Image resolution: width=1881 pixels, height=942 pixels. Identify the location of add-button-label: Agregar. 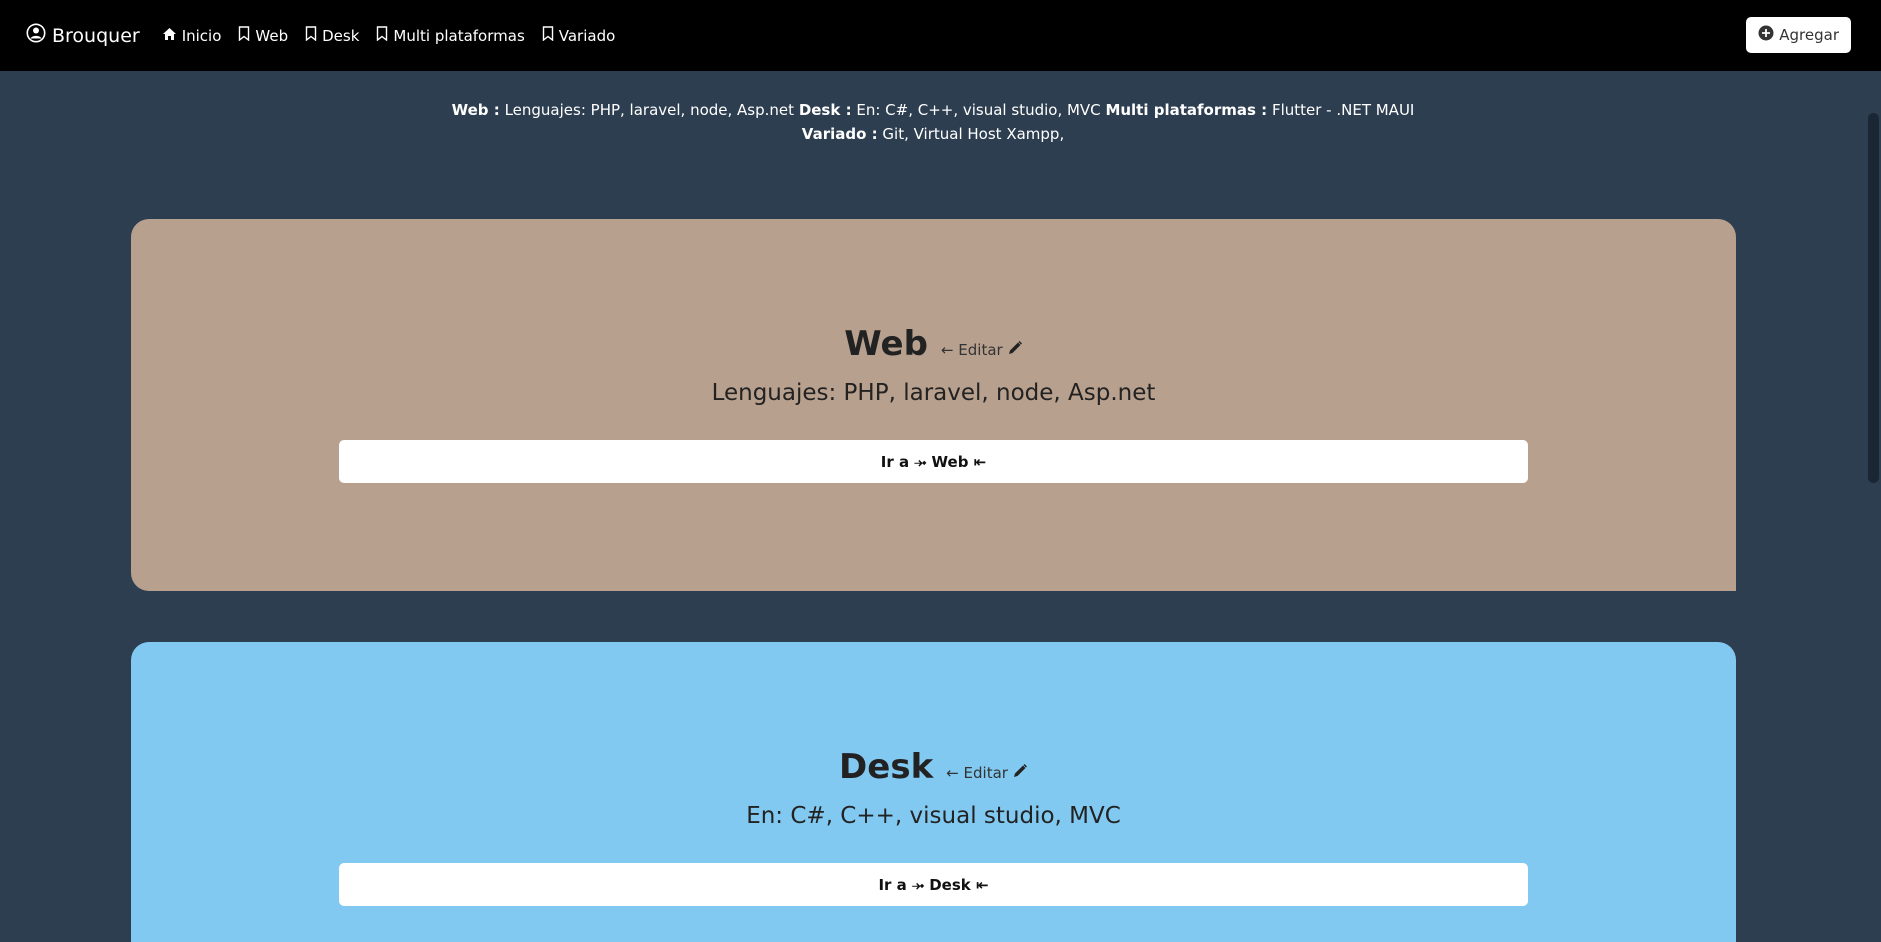
(1809, 35).